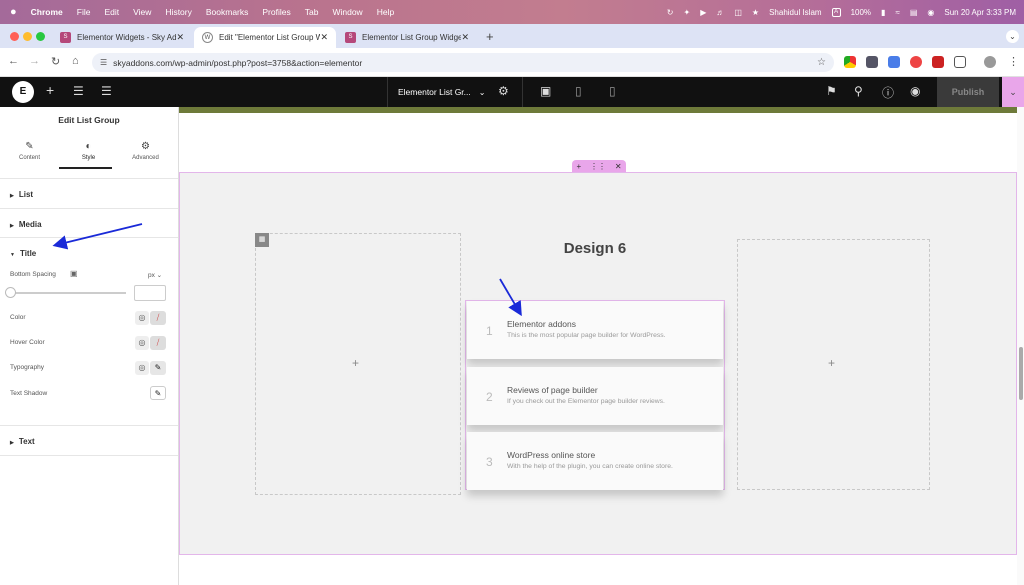  What do you see at coordinates (97, 236) in the screenshot?
I see `annotation-arrow-to-title-section` at bounding box center [97, 236].